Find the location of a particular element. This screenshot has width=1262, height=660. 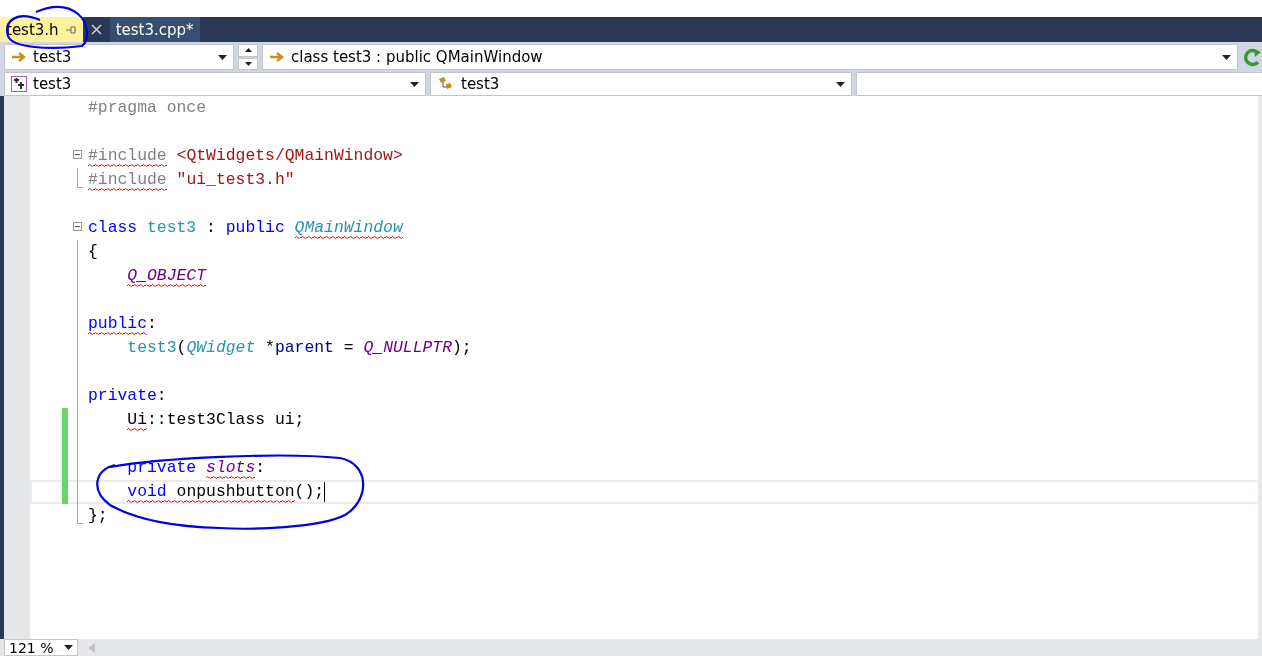

code-token: { is located at coordinates (93, 252).